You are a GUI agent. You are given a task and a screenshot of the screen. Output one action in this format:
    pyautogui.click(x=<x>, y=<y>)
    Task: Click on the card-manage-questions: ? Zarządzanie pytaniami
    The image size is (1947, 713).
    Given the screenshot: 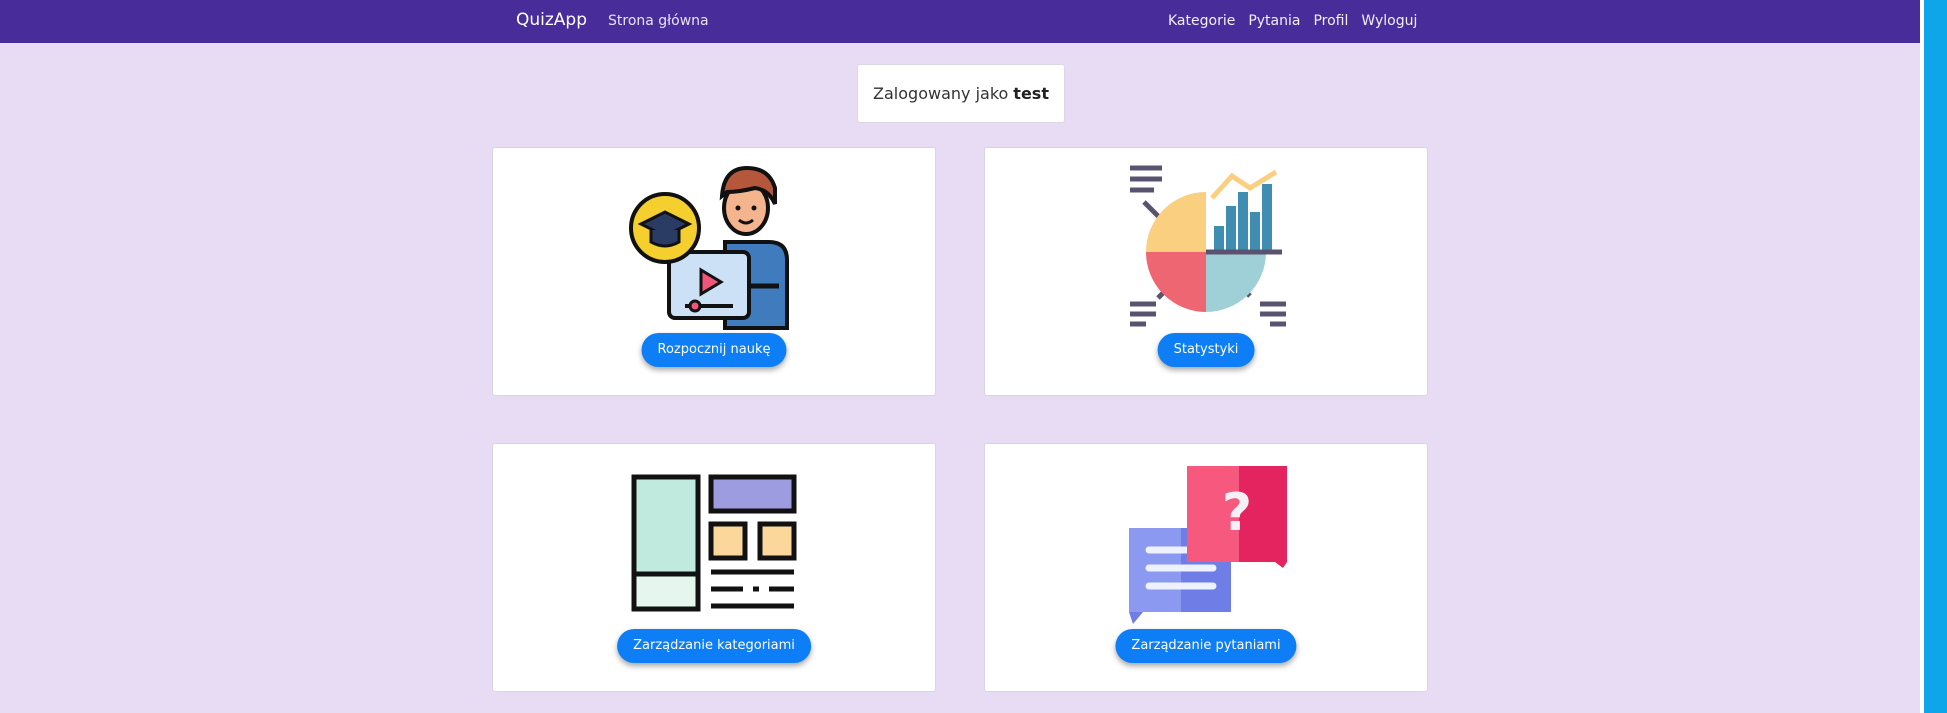 What is the action you would take?
    pyautogui.click(x=1206, y=567)
    